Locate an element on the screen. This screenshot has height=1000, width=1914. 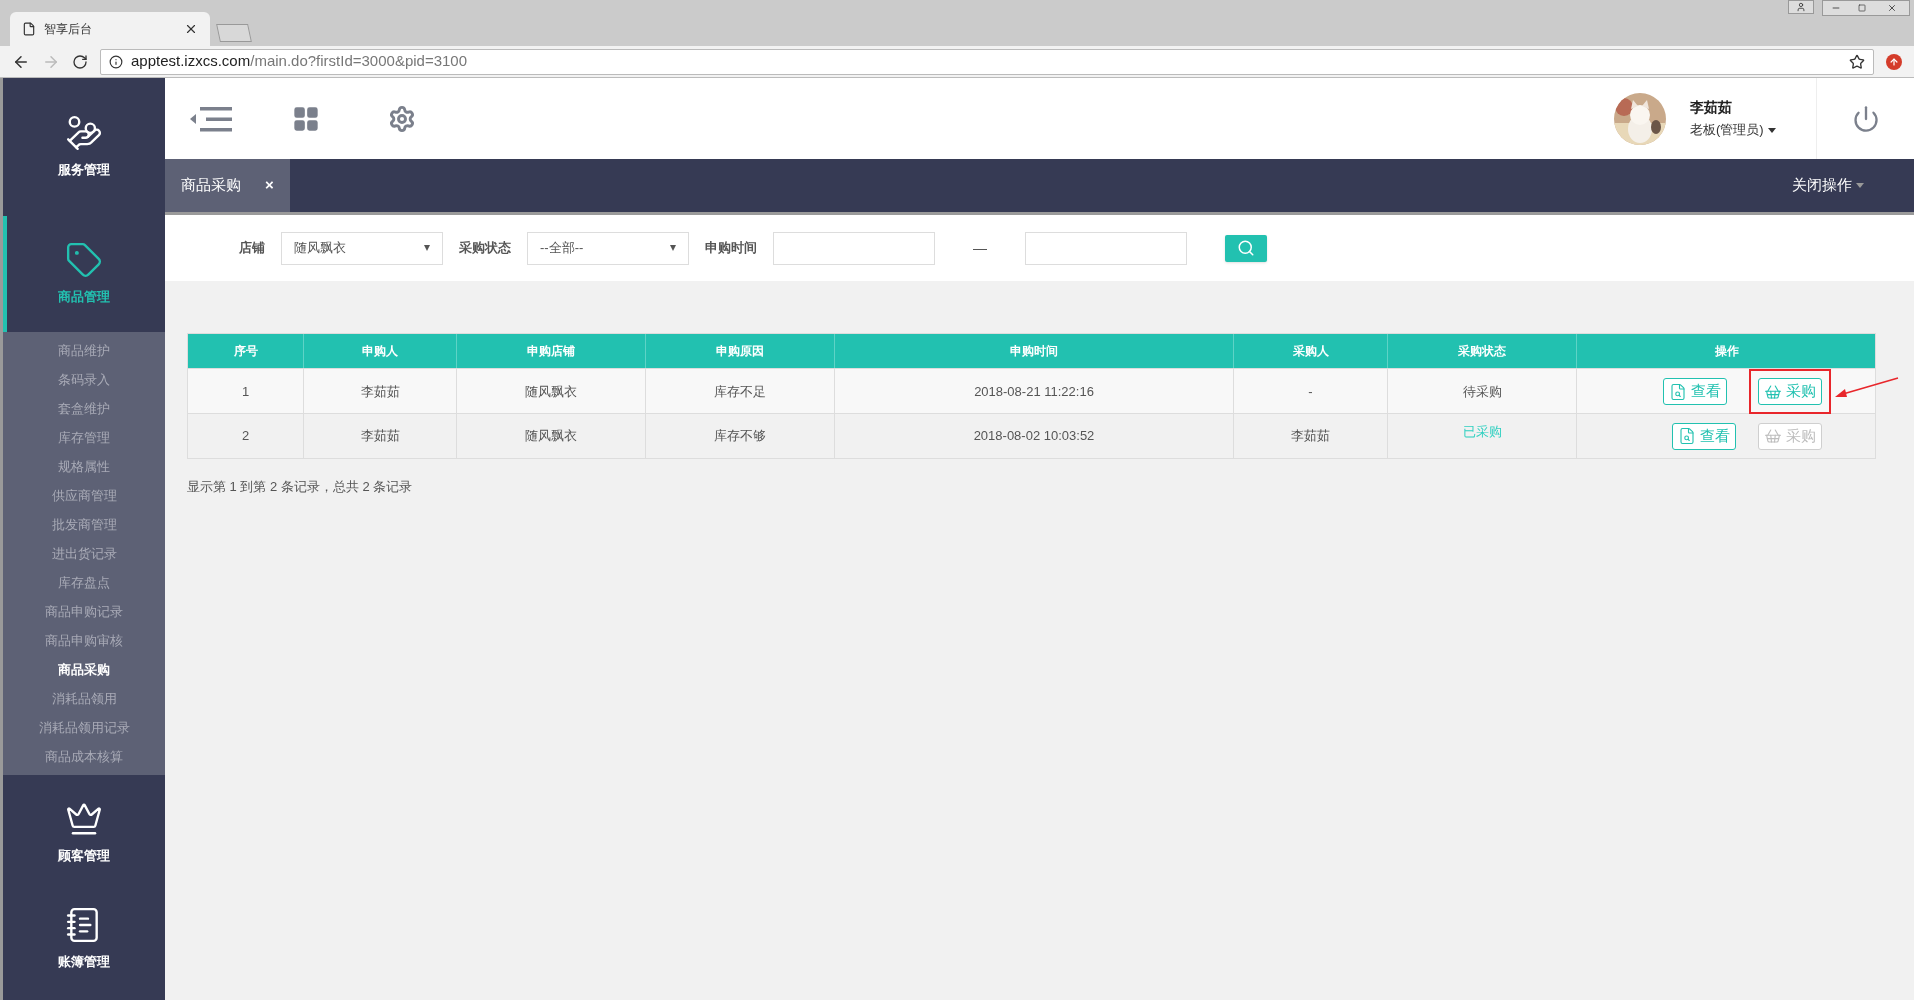
submenu-item: 商品采购 is located at coordinates (84, 669).